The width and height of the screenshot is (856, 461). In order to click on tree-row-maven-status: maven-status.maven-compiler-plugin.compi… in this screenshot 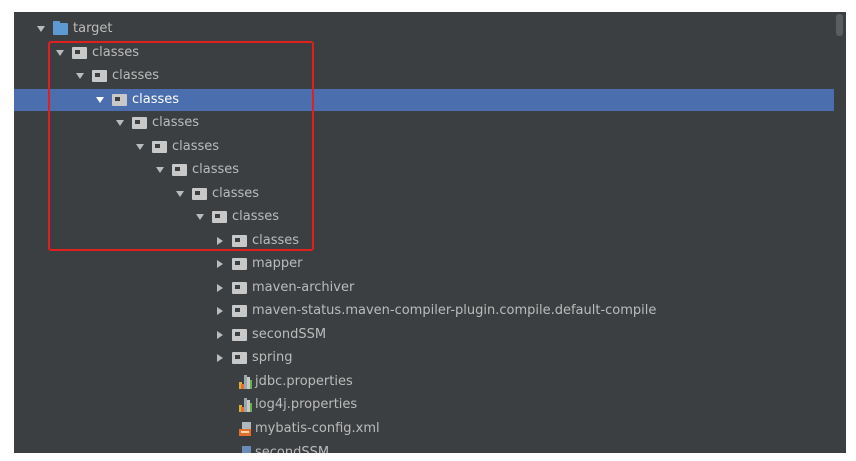, I will do `click(430, 311)`.